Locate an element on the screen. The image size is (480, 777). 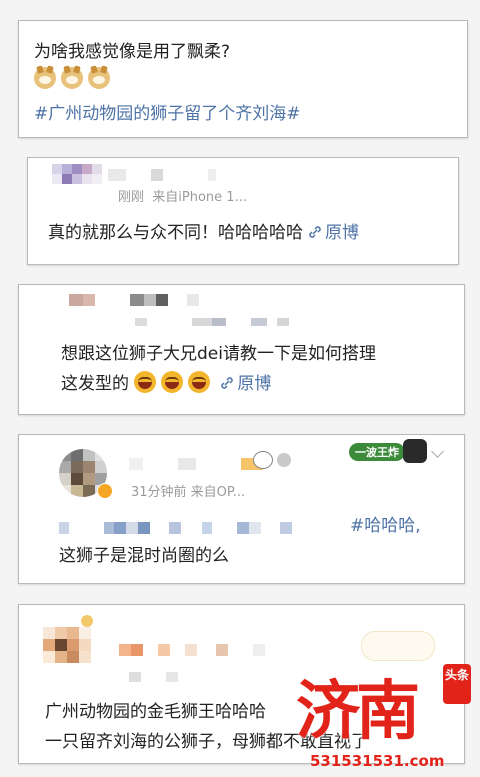
text-pixelated is located at coordinates (176, 528).